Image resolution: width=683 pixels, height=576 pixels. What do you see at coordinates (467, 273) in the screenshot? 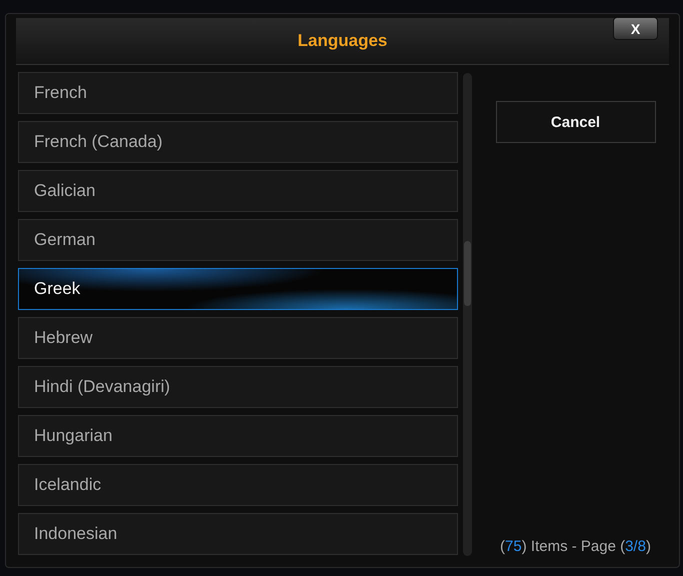
I see `scrollbar-thumb` at bounding box center [467, 273].